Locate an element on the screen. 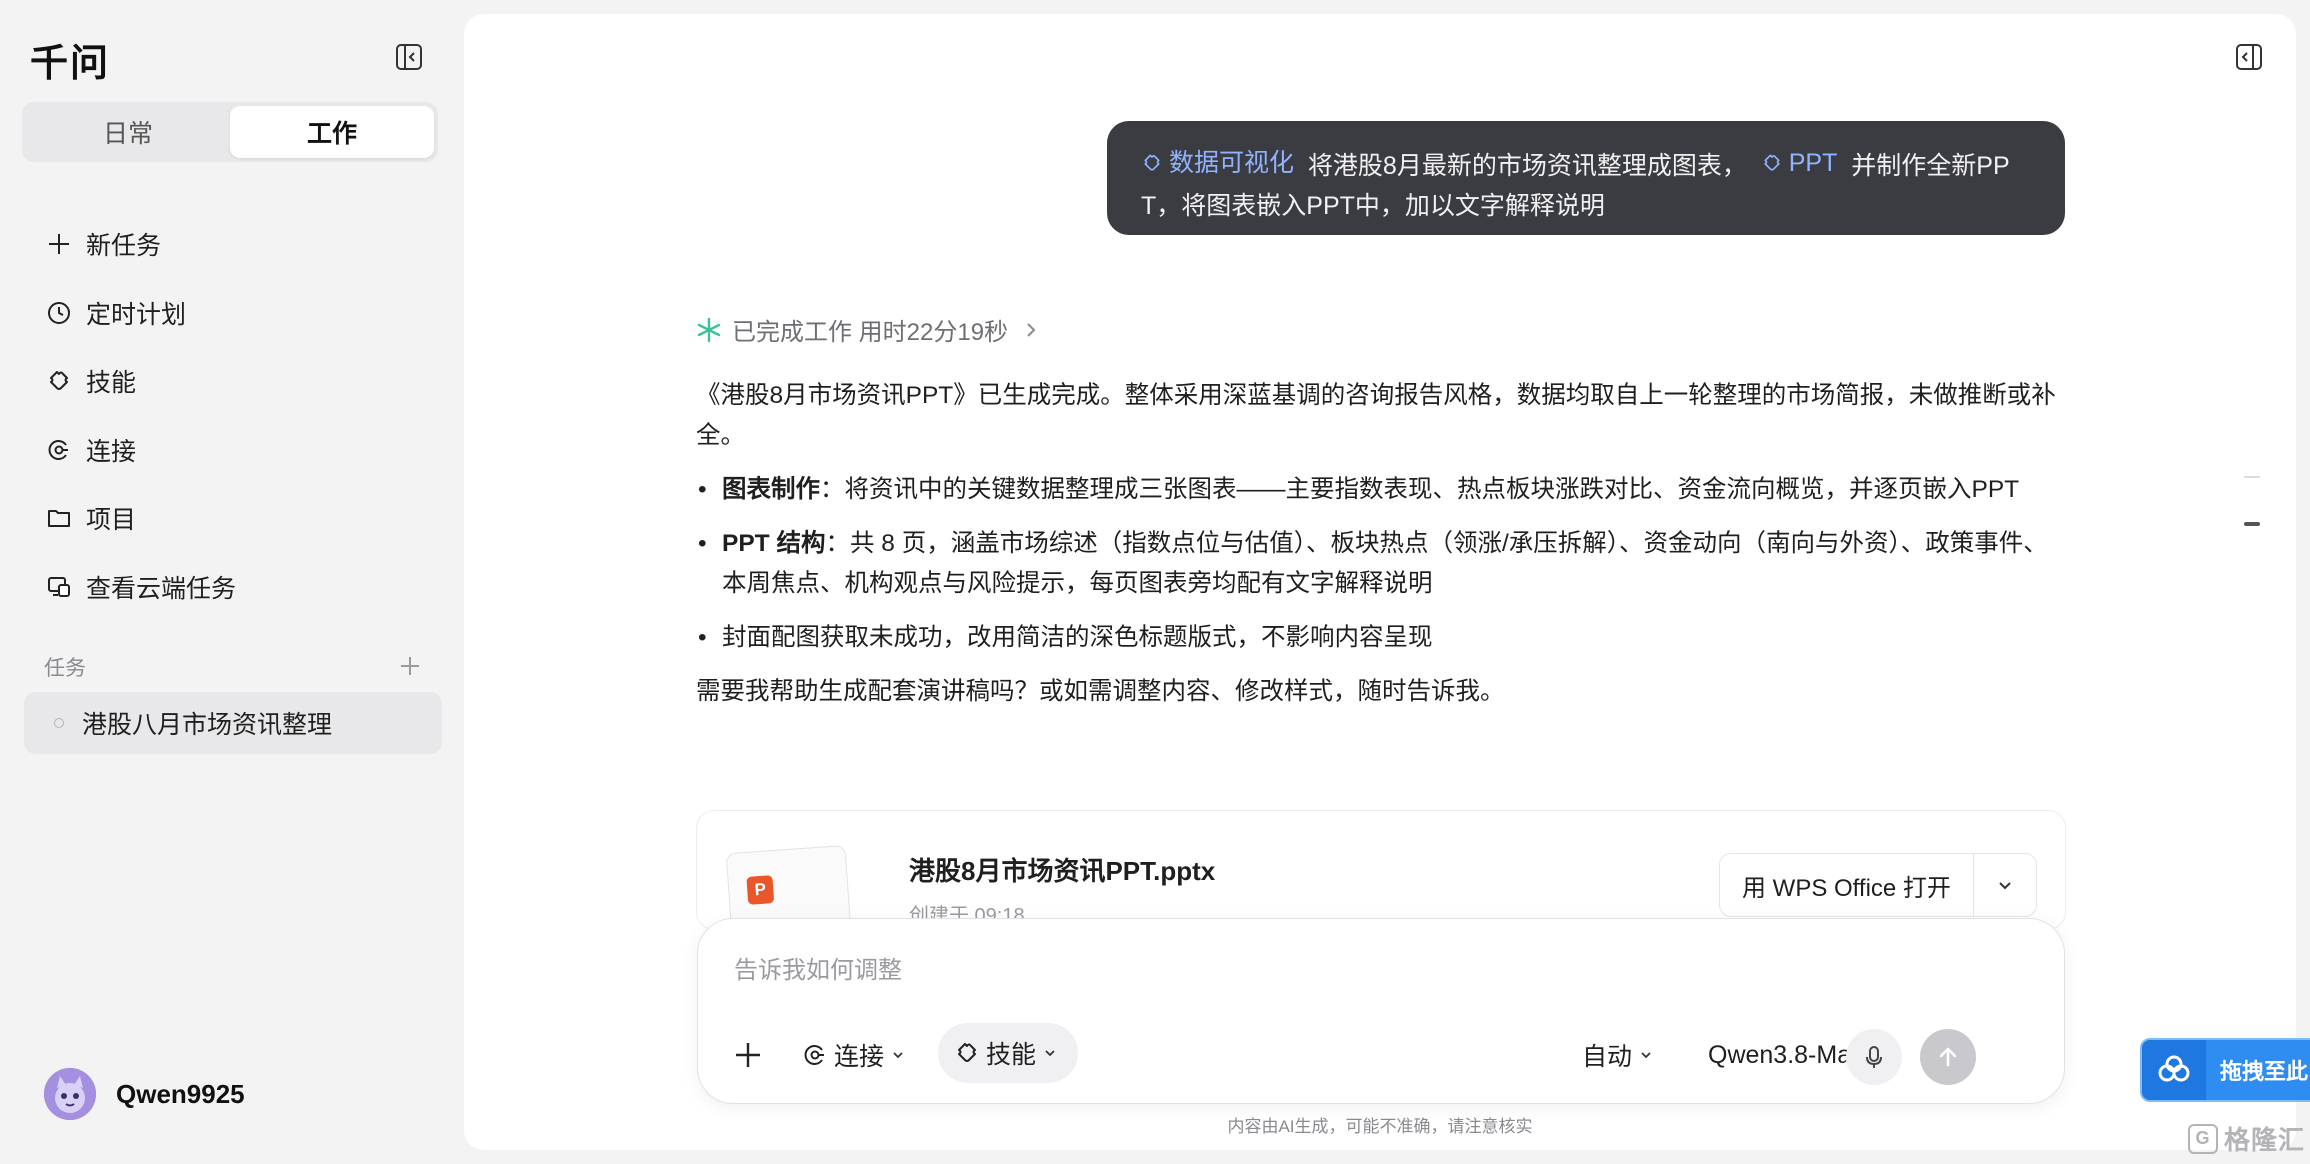 This screenshot has width=2310, height=1164. sidebar-nav: 新任务 定时计划 技能 连接 项目 查看云端任务 is located at coordinates (244, 415).